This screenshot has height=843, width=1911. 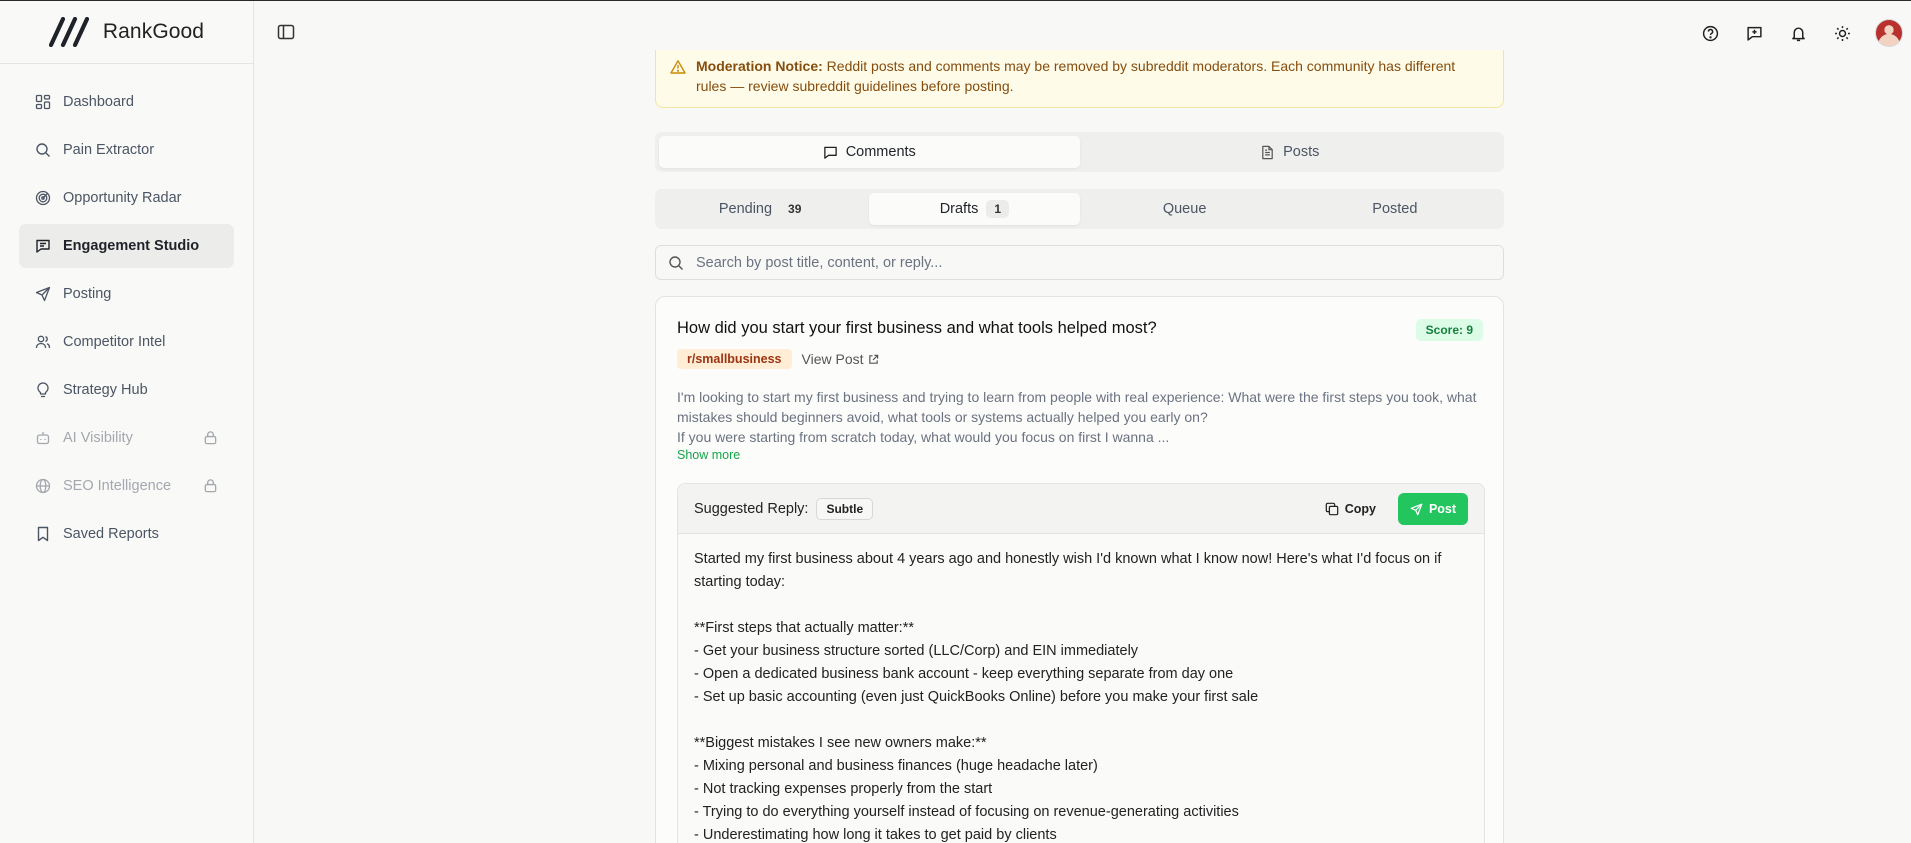 I want to click on feedback-button, so click(x=1754, y=33).